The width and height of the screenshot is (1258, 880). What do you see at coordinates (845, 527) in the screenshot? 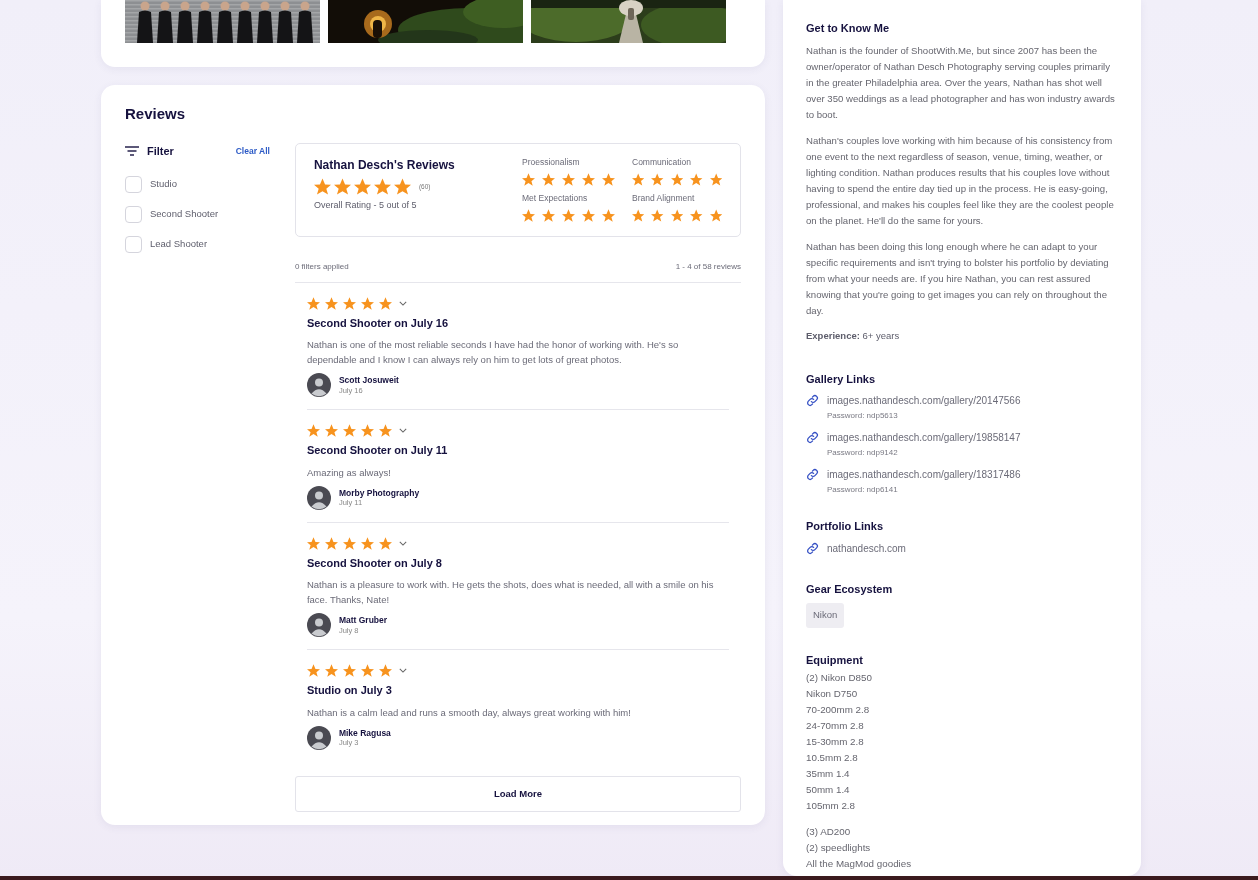
I see `section-heading: Portfolio Links` at bounding box center [845, 527].